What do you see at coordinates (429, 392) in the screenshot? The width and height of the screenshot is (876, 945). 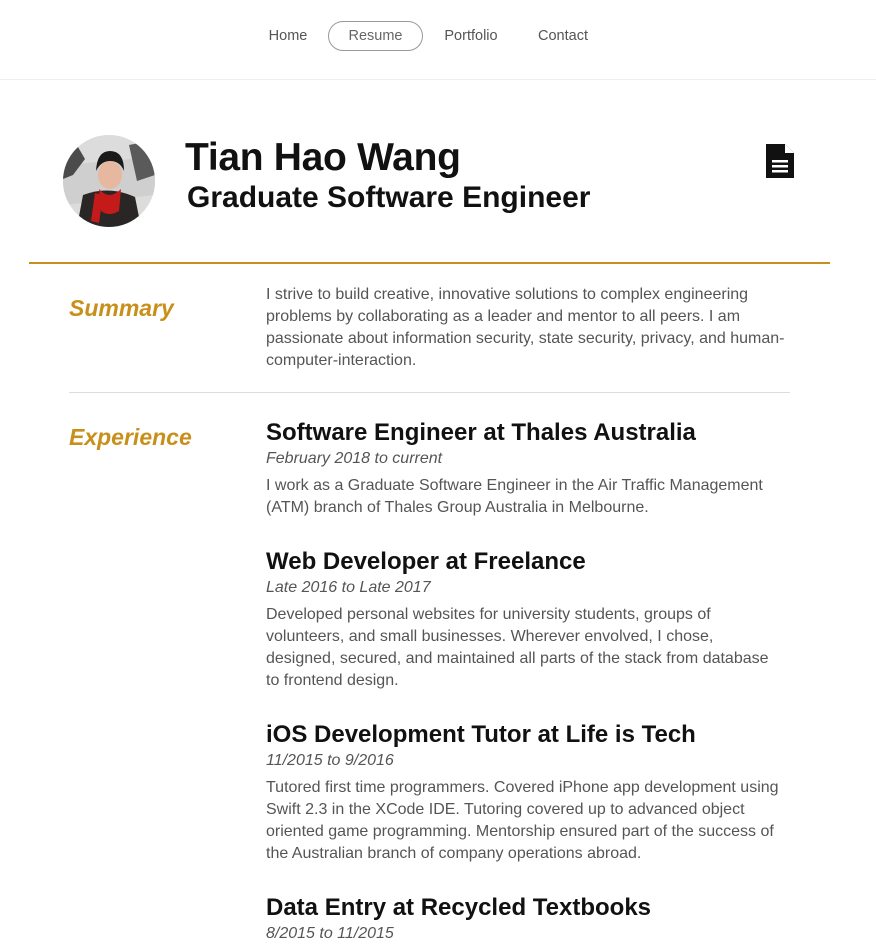 I see `section-divider` at bounding box center [429, 392].